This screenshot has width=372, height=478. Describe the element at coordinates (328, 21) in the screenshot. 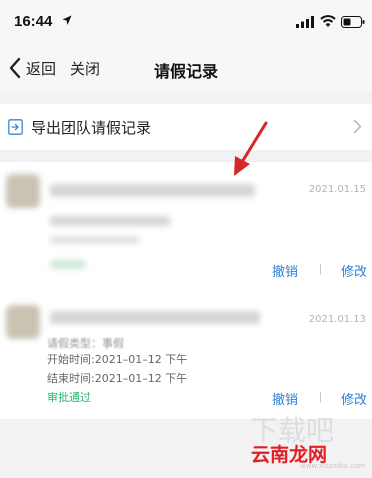

I see `wifi-icon` at that location.